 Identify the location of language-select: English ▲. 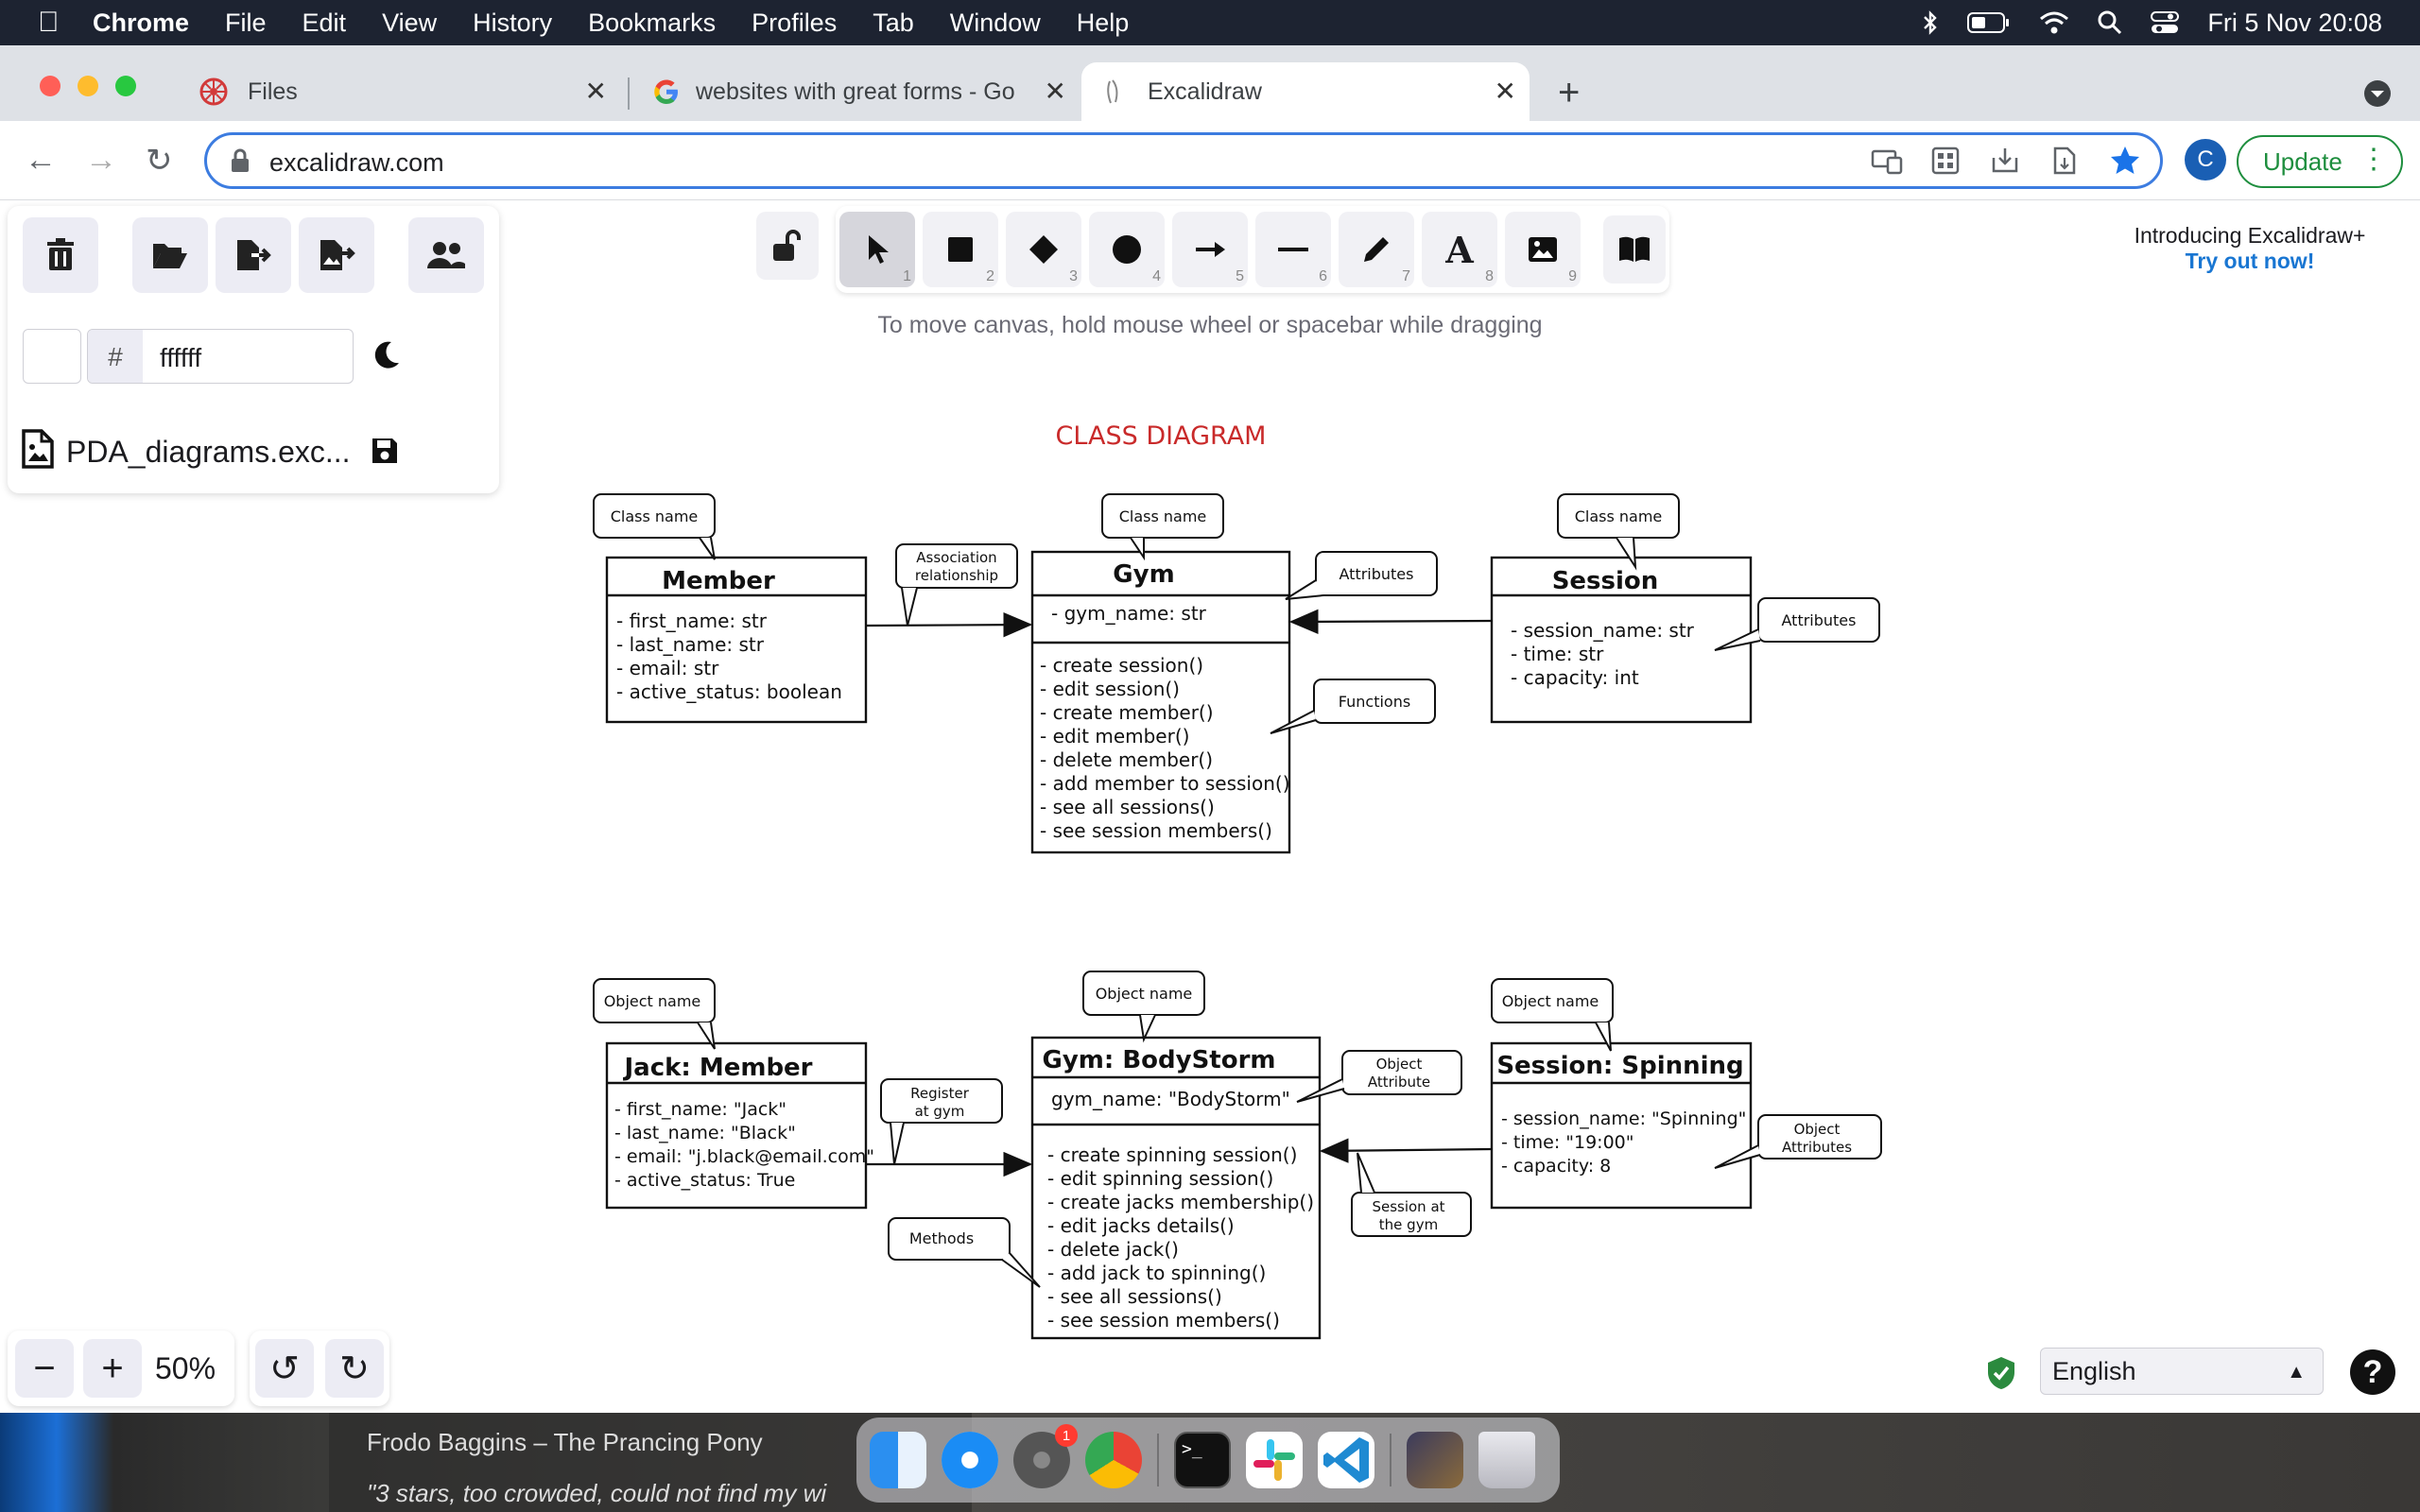
(2182, 1371).